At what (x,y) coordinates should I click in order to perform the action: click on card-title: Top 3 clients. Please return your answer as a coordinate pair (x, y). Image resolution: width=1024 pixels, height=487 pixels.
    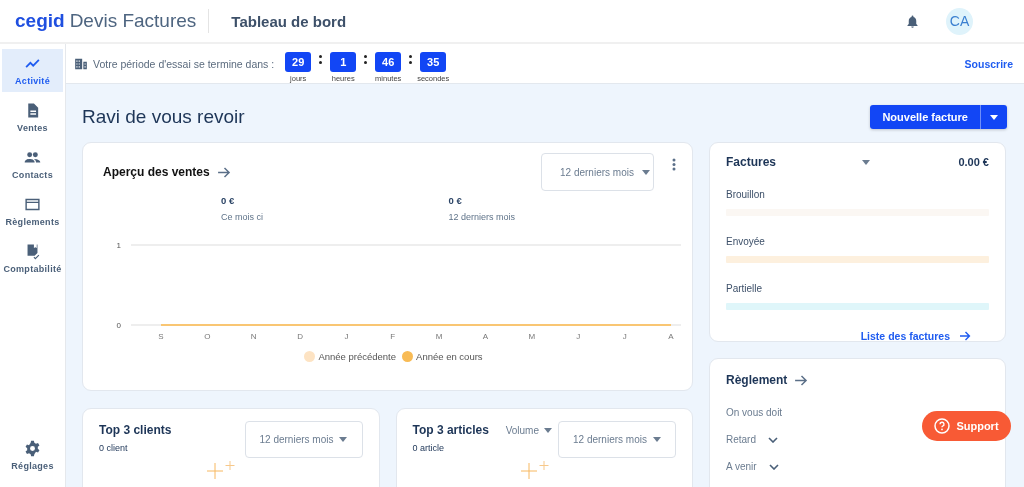
    Looking at the image, I should click on (135, 430).